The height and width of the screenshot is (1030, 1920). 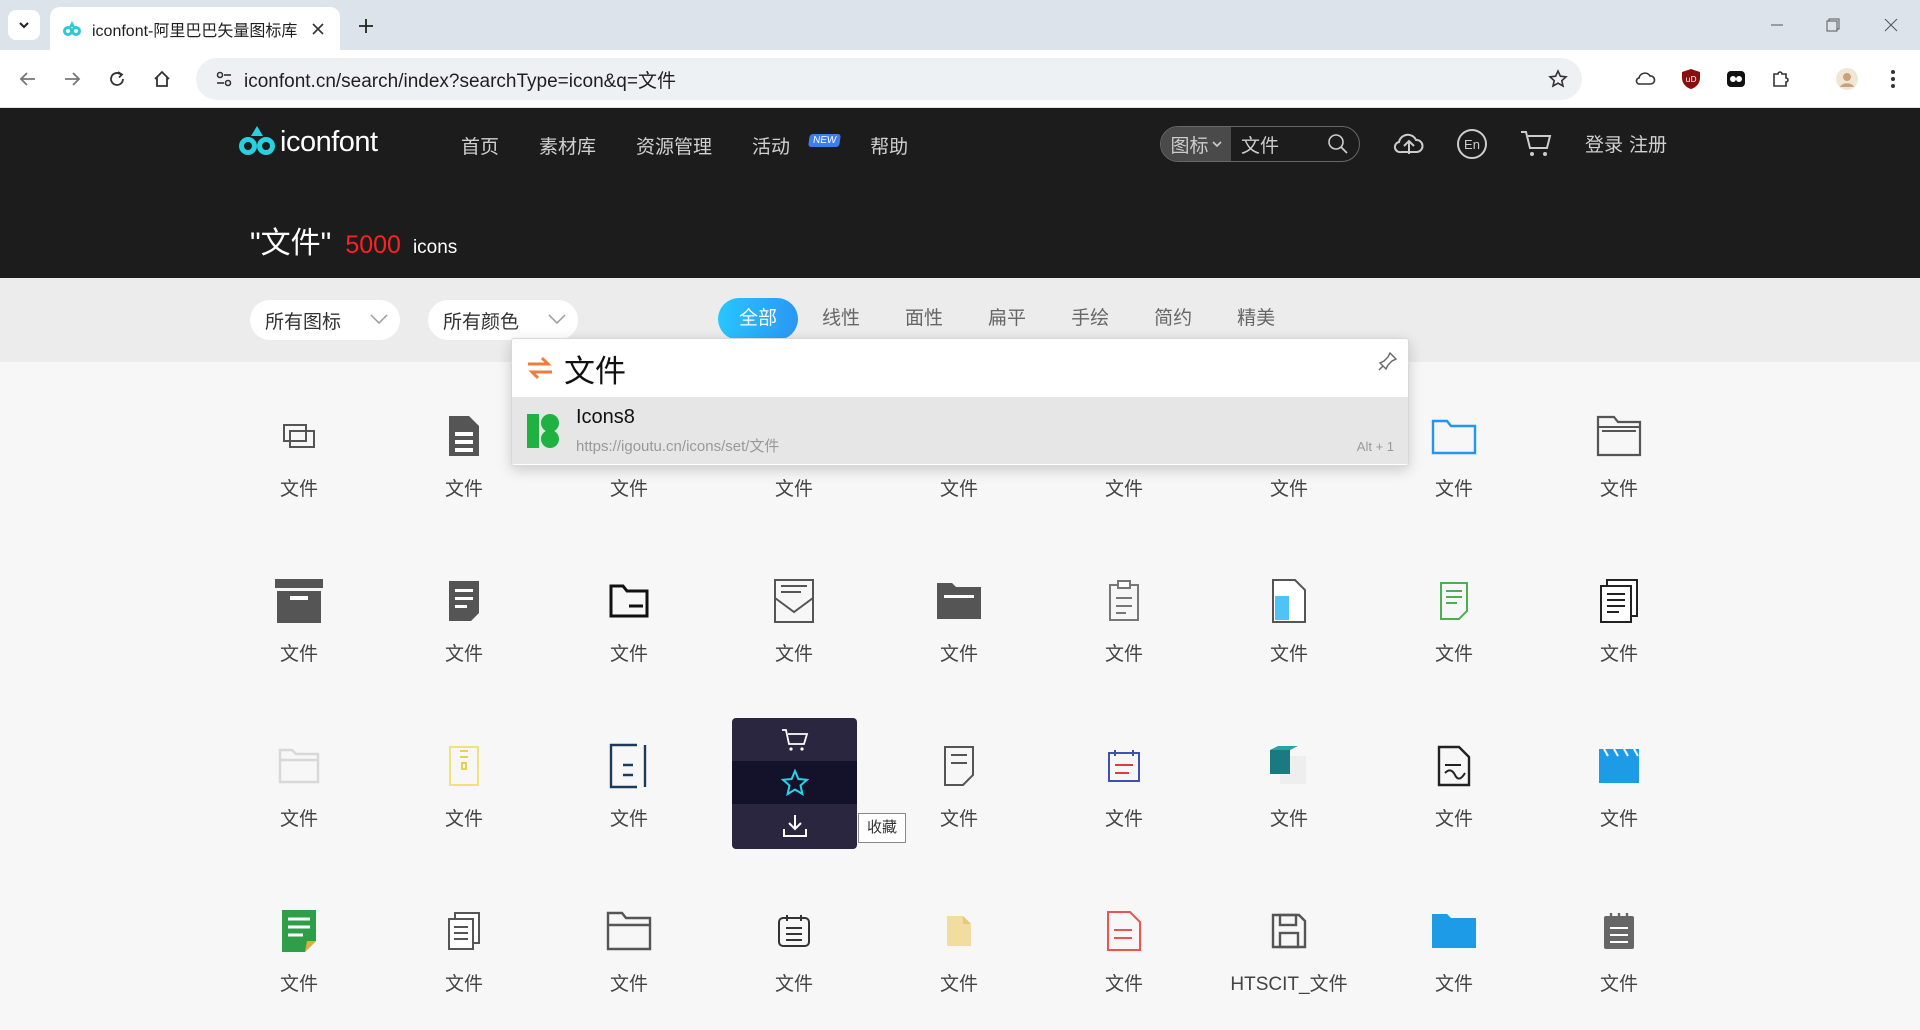 What do you see at coordinates (794, 782) in the screenshot?
I see `favorite-button` at bounding box center [794, 782].